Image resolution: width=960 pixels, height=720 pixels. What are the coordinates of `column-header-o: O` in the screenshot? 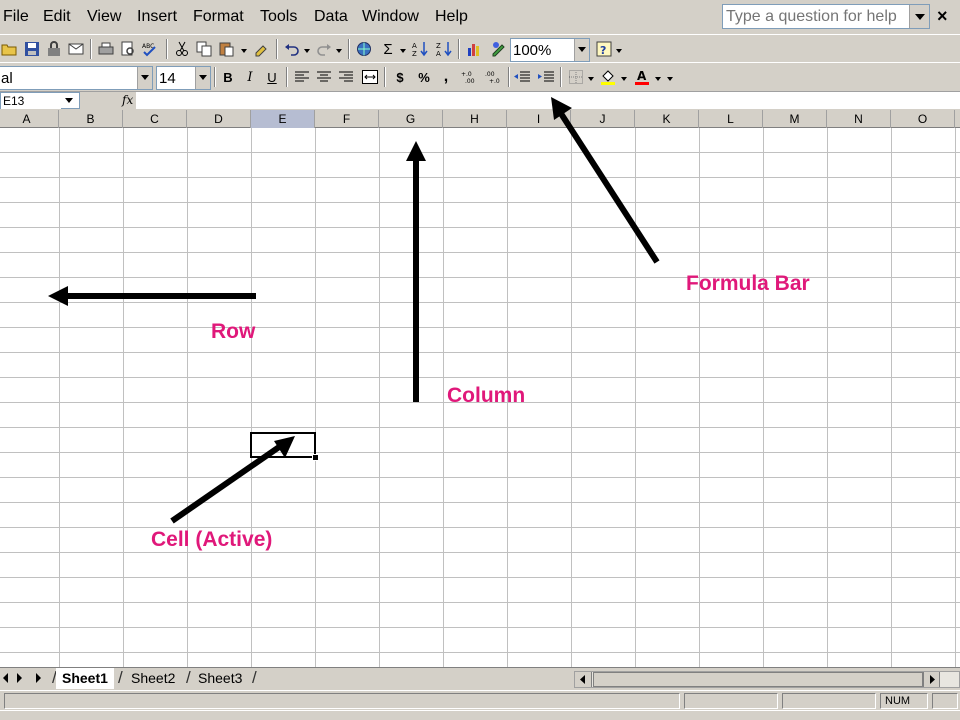 It's located at (923, 119).